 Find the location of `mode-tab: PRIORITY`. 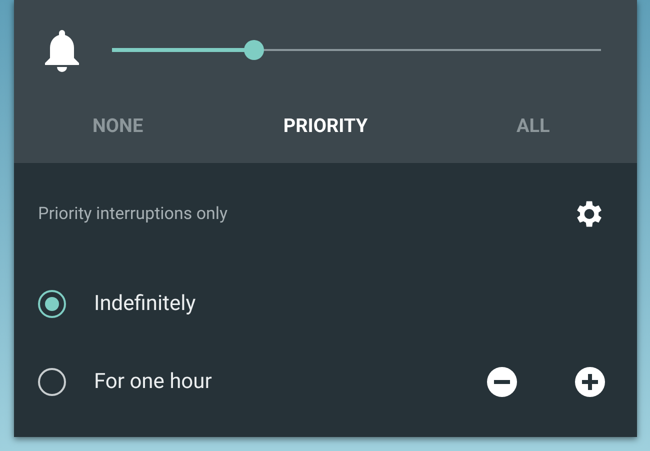

mode-tab: PRIORITY is located at coordinates (326, 125).